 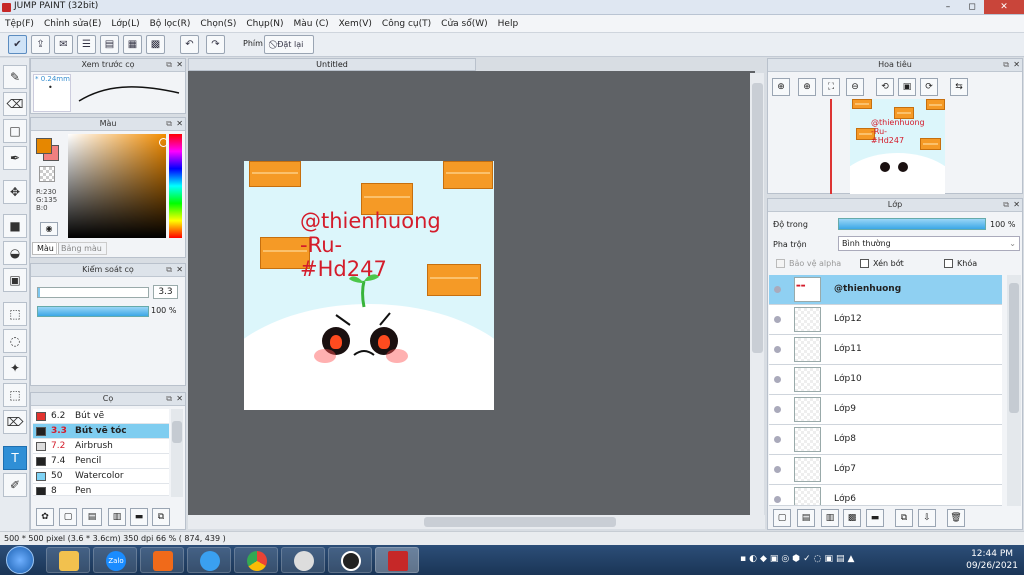 I want to click on merge-layer-icon: ⇩, so click(x=927, y=518).